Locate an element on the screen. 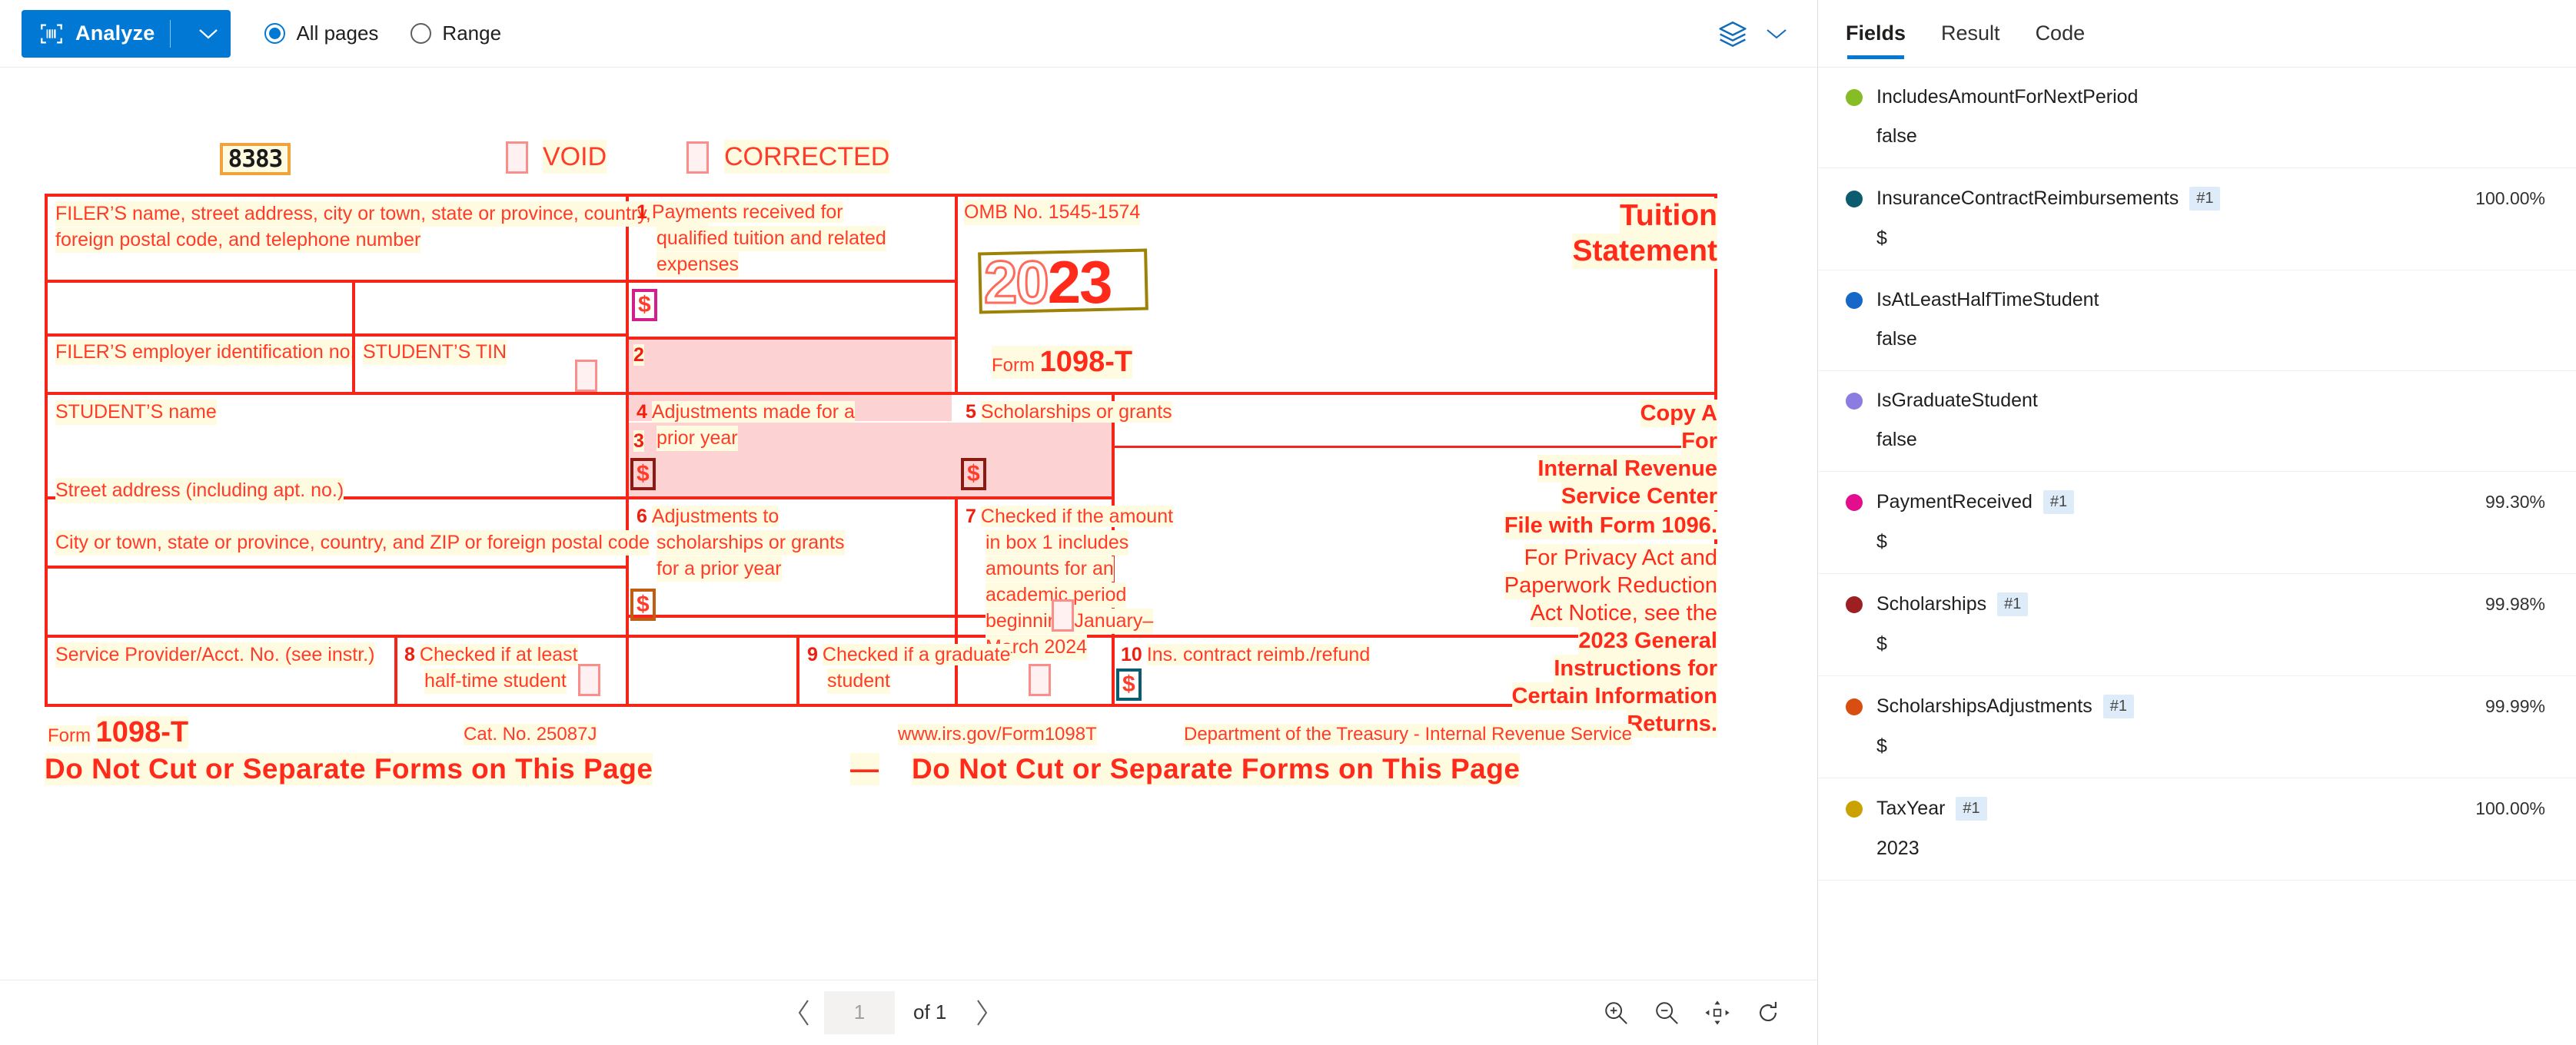 This screenshot has height=1045, width=2576. zoom-out-icon is located at coordinates (1667, 1012).